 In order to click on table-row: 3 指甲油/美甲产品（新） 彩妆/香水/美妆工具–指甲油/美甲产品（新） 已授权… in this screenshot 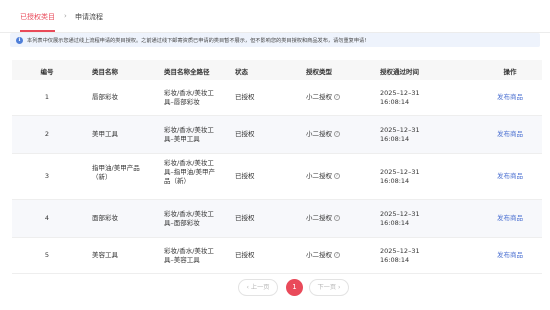, I will do `click(277, 177)`.